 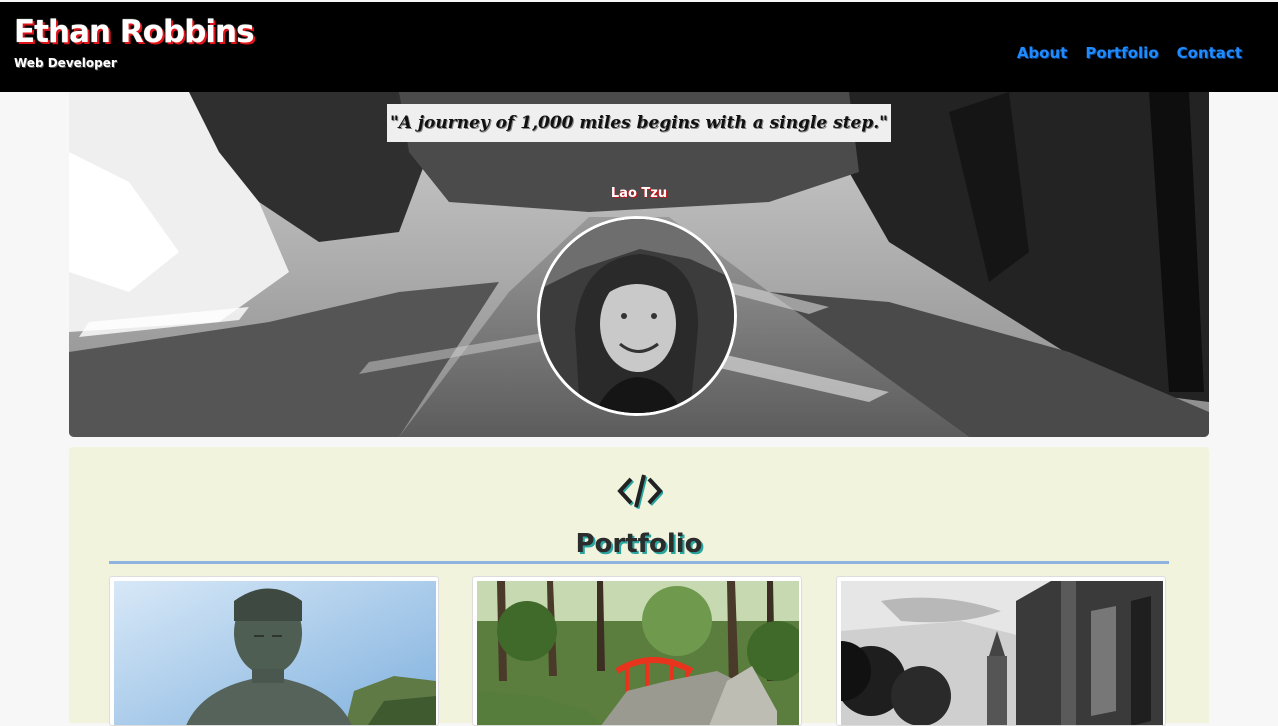 I want to click on nav-link-contact: Contact, so click(x=1209, y=53).